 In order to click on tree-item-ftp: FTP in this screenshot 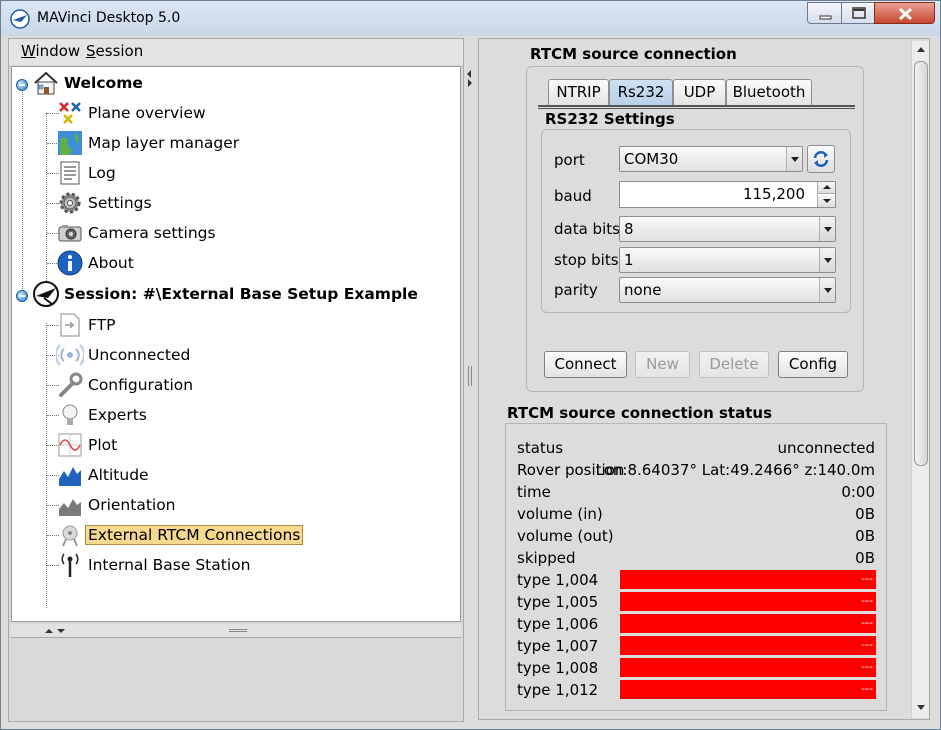, I will do `click(85, 325)`.